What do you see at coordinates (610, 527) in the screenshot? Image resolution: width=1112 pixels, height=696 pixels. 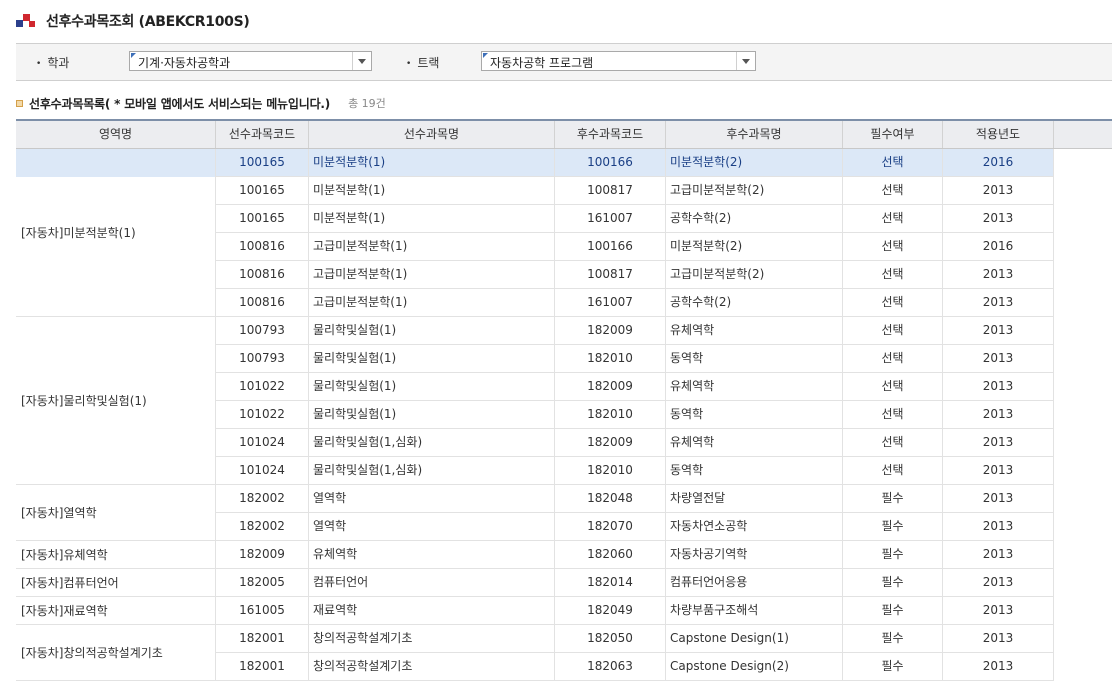 I see `cell-post-code: 182070` at bounding box center [610, 527].